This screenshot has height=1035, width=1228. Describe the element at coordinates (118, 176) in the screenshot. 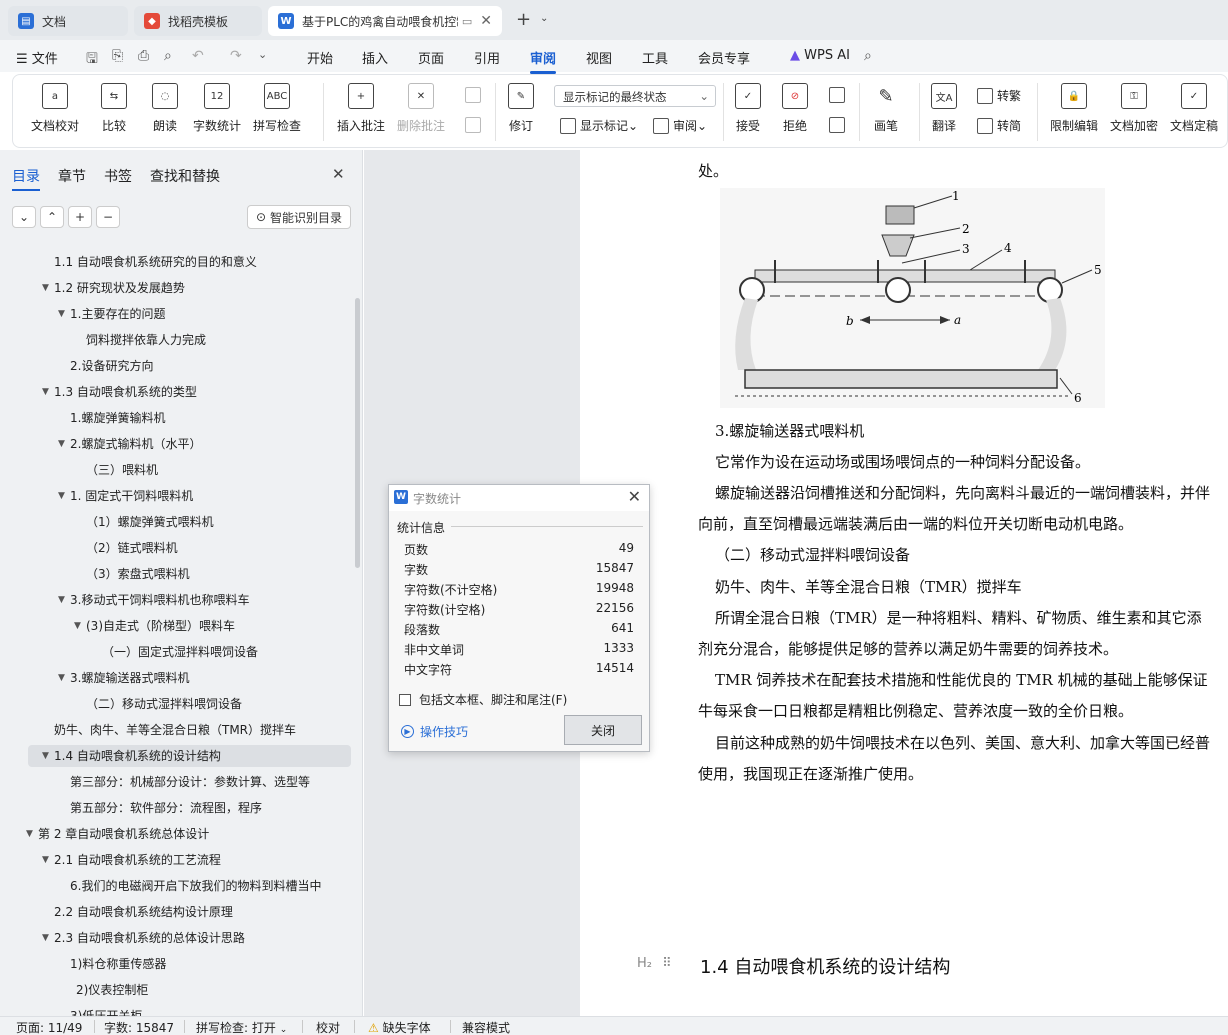

I see `tab-bookmarks: 书签` at that location.